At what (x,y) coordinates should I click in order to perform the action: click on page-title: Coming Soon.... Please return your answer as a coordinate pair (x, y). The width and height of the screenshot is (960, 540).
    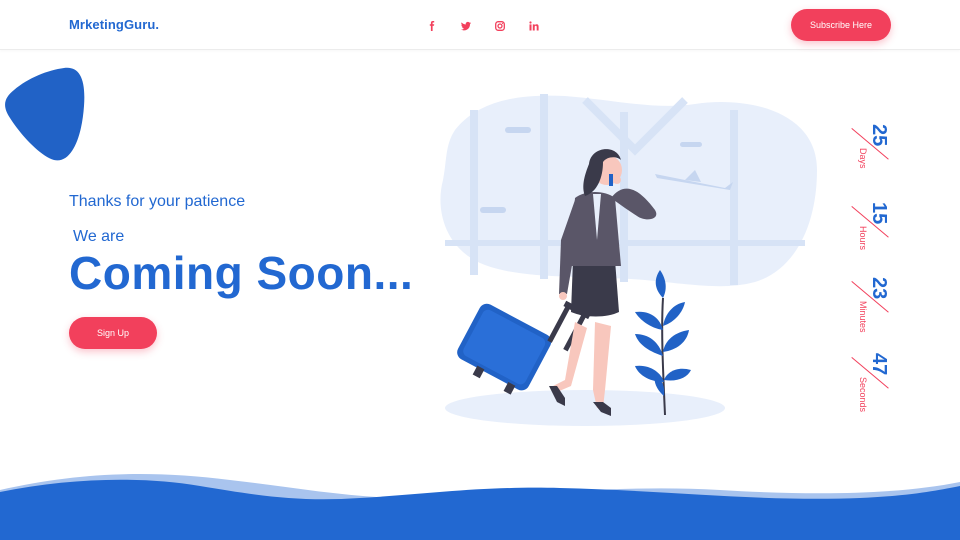
    Looking at the image, I should click on (241, 273).